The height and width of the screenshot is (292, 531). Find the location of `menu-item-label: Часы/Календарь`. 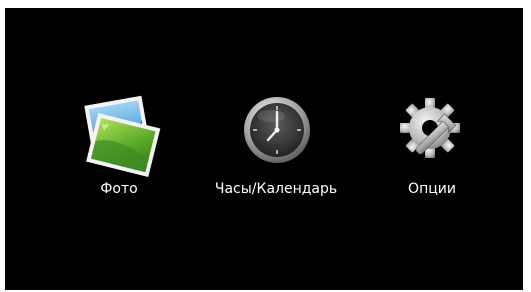

menu-item-label: Часы/Календарь is located at coordinates (276, 189).